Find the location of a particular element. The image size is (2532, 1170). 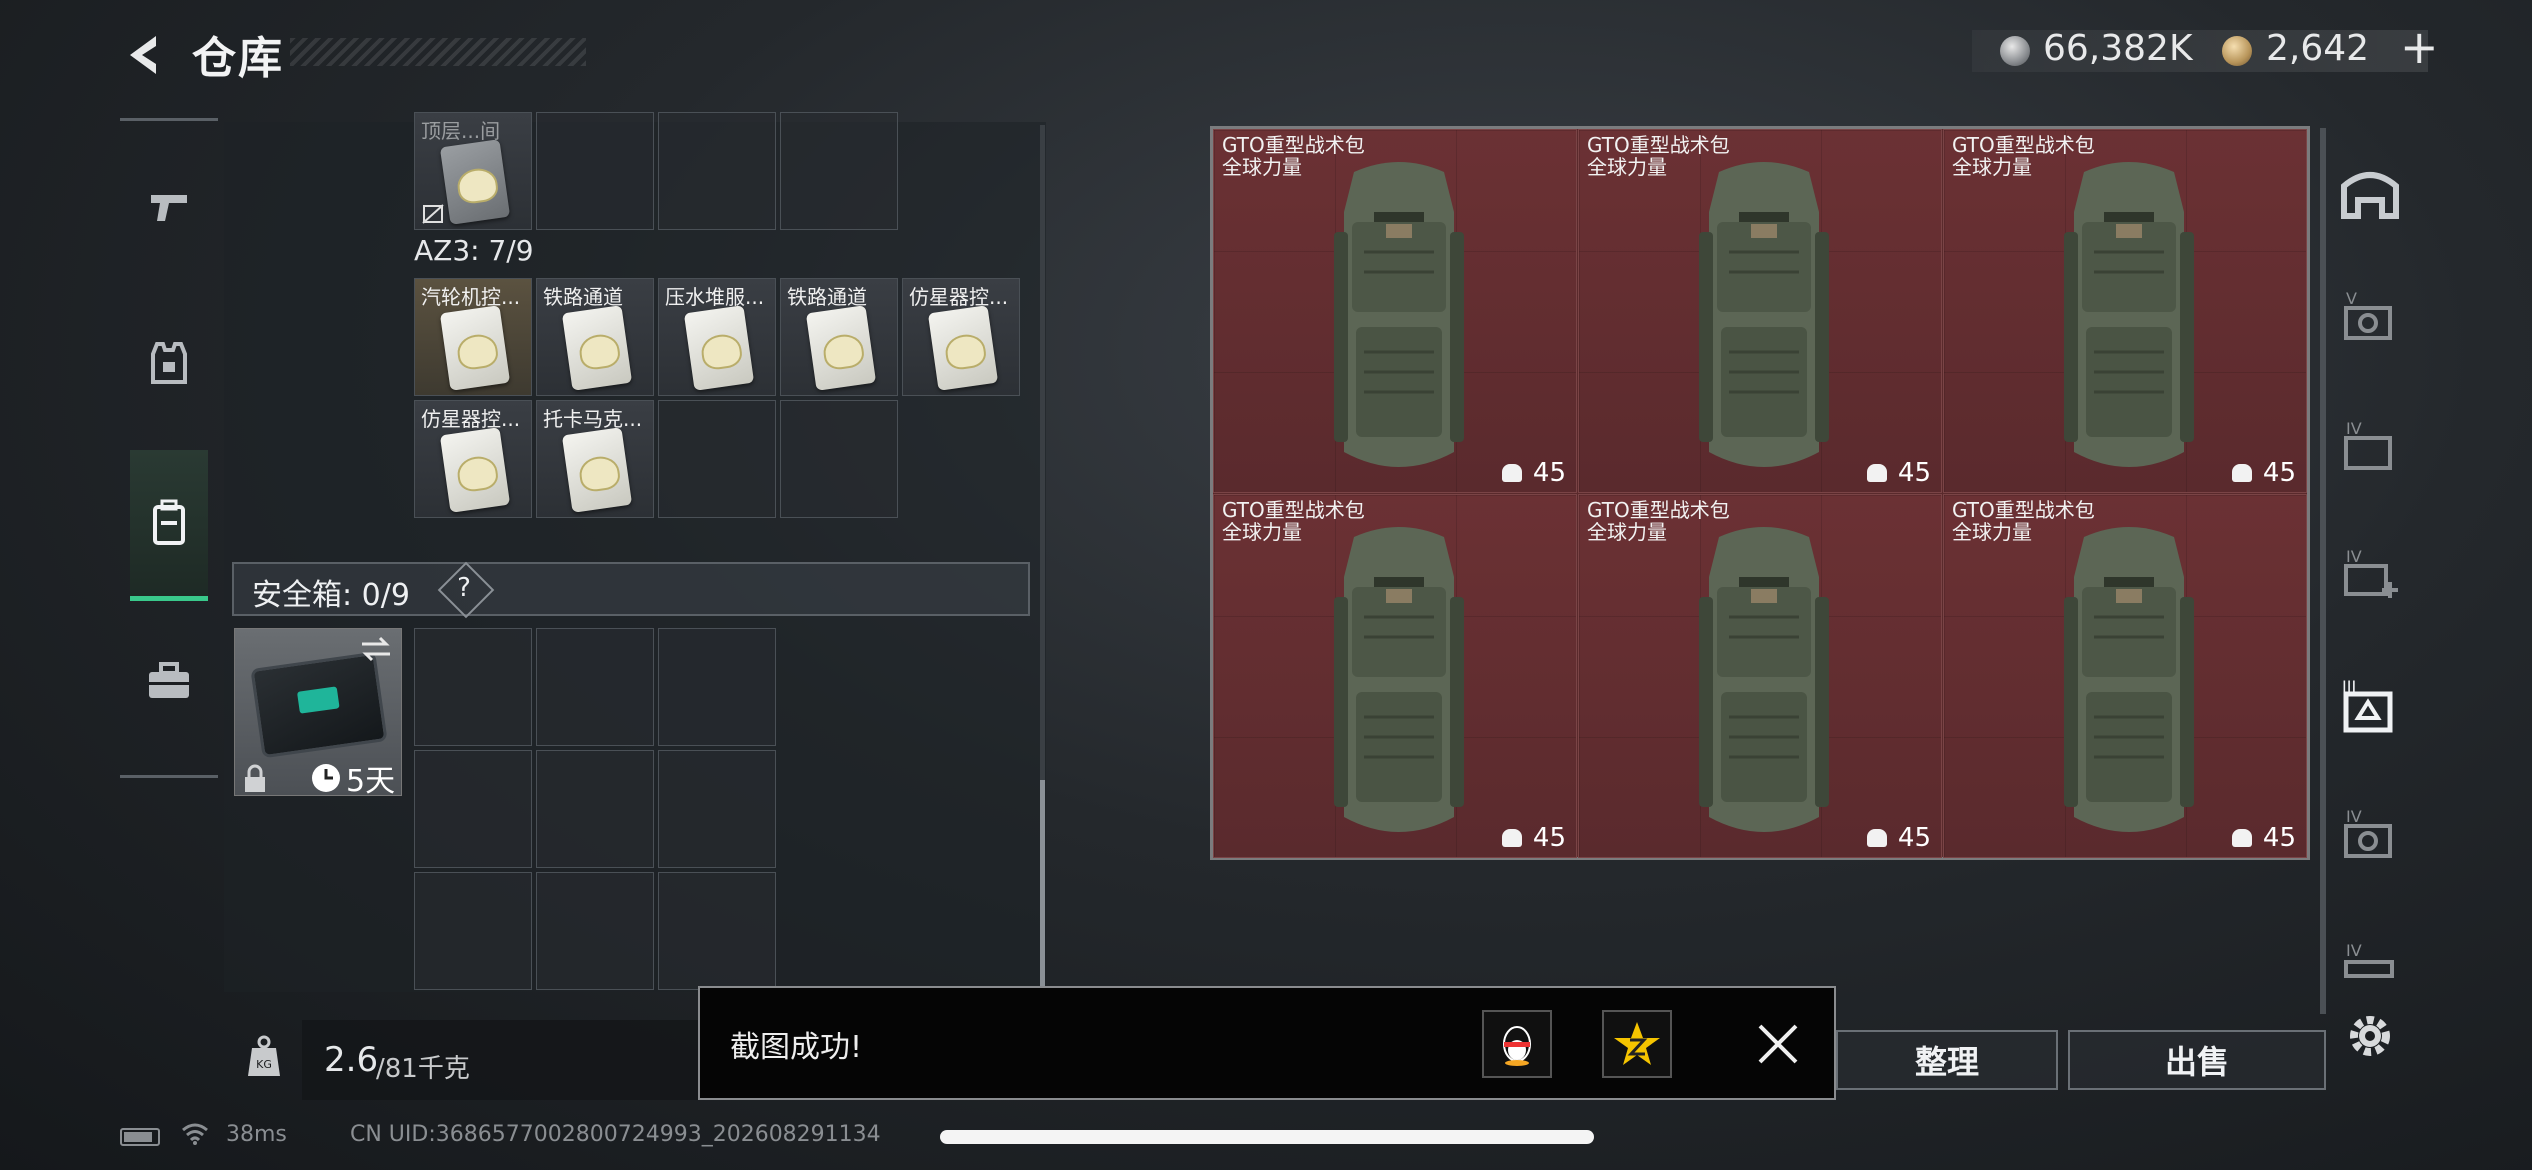

settings-gear-icon is located at coordinates (2370, 1036).